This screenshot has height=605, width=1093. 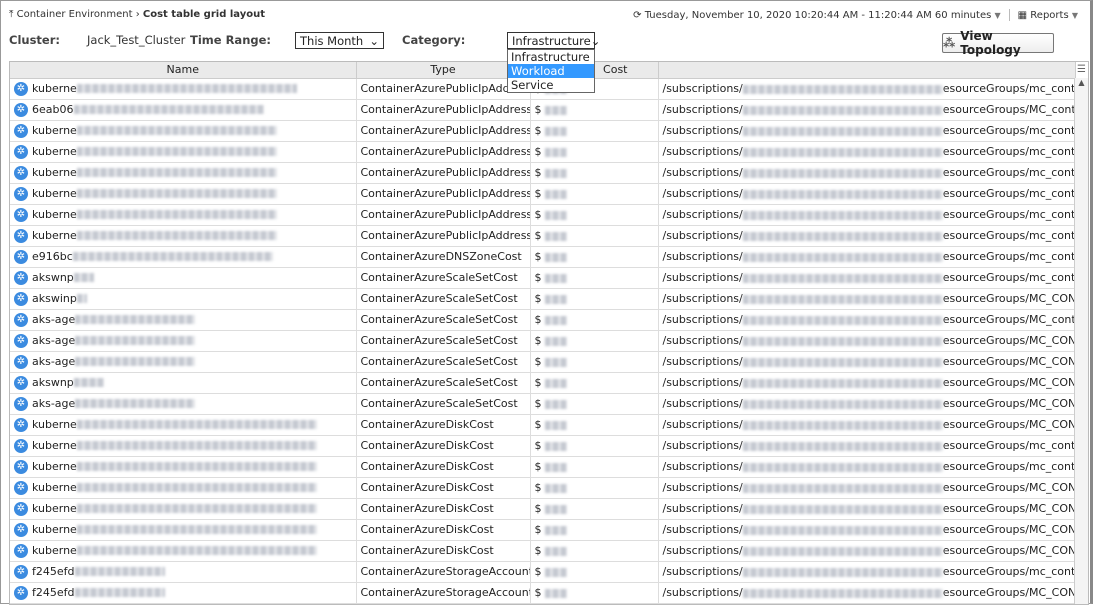 I want to click on vertical-scrollbar: ▲, so click(x=1081, y=341).